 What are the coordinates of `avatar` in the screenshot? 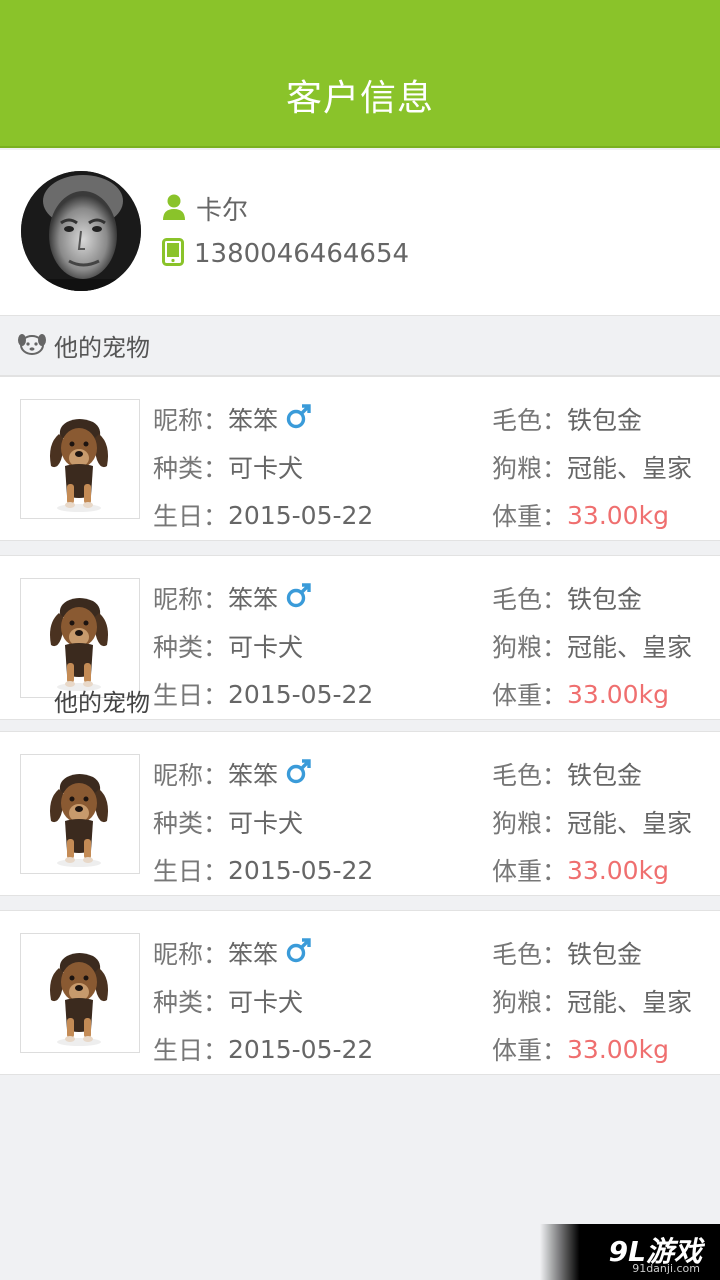 It's located at (81, 231).